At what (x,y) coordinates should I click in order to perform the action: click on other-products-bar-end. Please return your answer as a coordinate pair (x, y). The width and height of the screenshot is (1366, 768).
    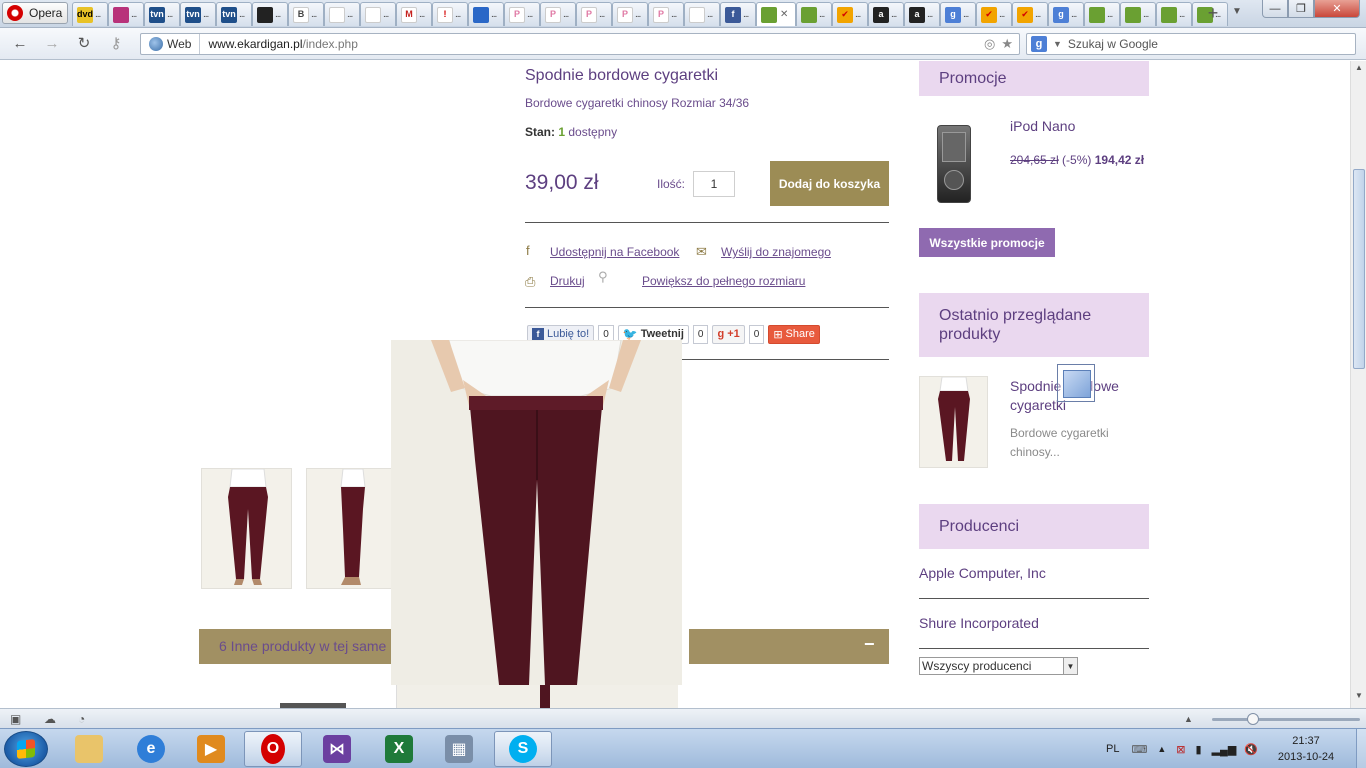
    Looking at the image, I should click on (789, 646).